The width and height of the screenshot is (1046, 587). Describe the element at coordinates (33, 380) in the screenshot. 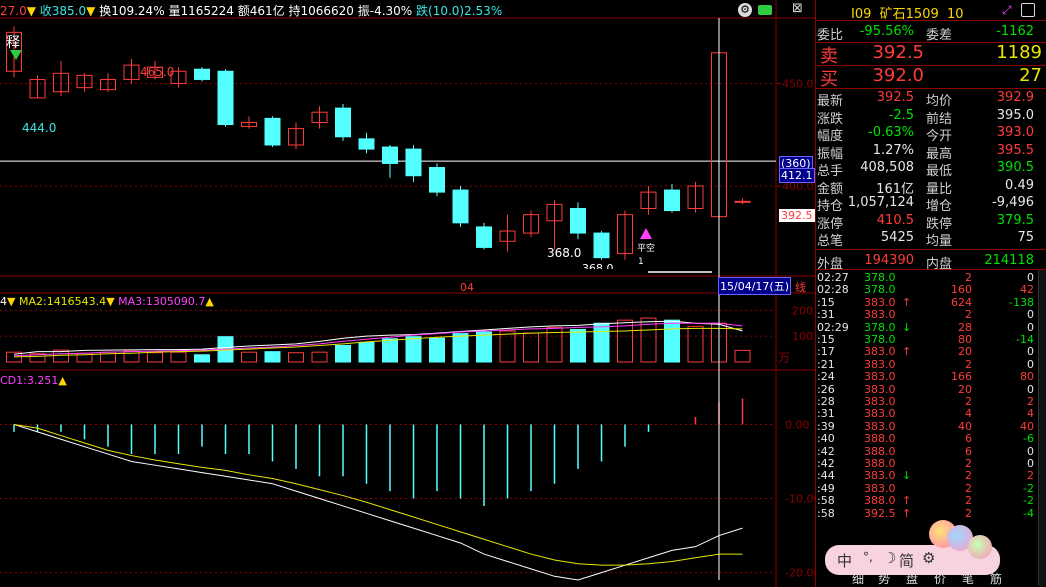

I see `macd-header: CD1:3.251▲` at that location.